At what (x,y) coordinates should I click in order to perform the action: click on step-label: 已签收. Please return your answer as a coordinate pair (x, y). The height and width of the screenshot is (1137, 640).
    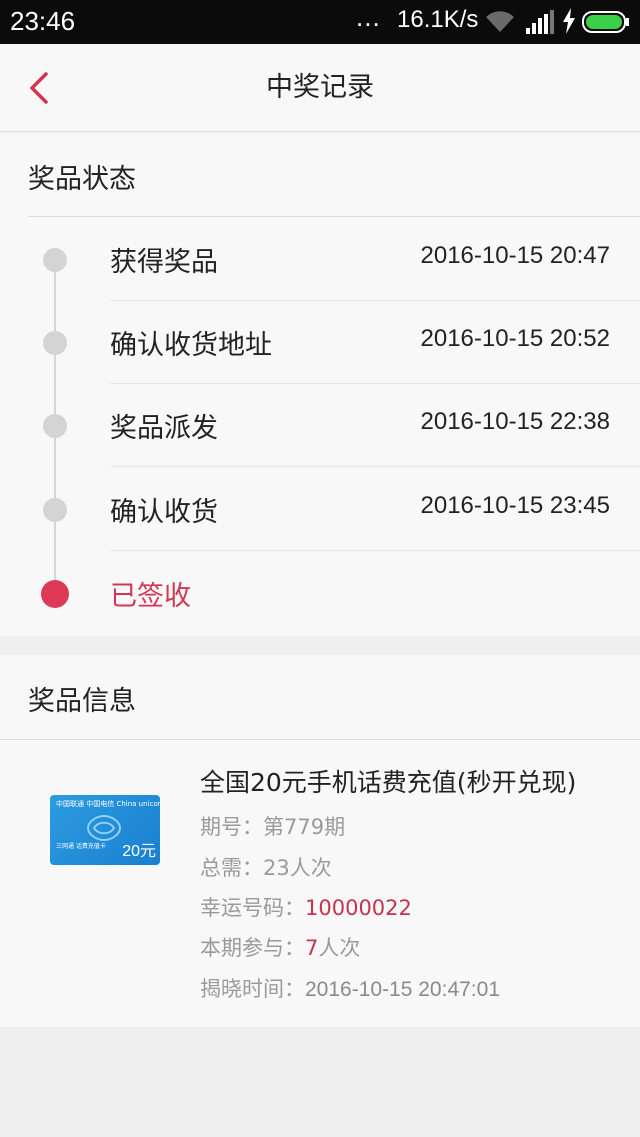
    Looking at the image, I should click on (150, 596).